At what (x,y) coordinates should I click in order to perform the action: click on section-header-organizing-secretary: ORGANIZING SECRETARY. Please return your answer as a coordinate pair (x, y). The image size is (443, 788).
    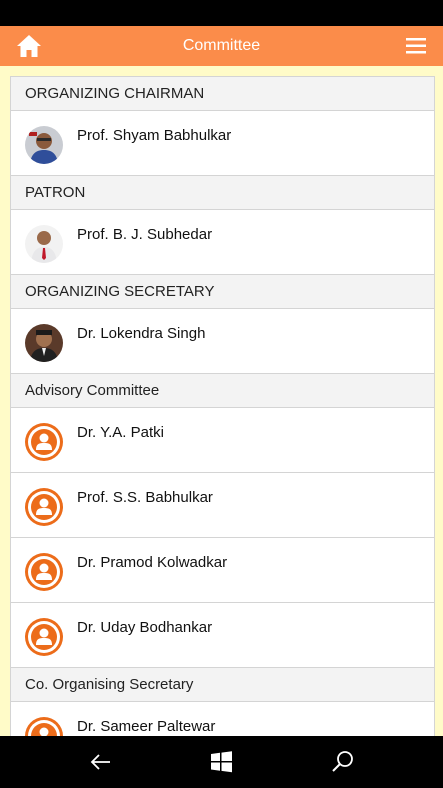
    Looking at the image, I should click on (222, 292).